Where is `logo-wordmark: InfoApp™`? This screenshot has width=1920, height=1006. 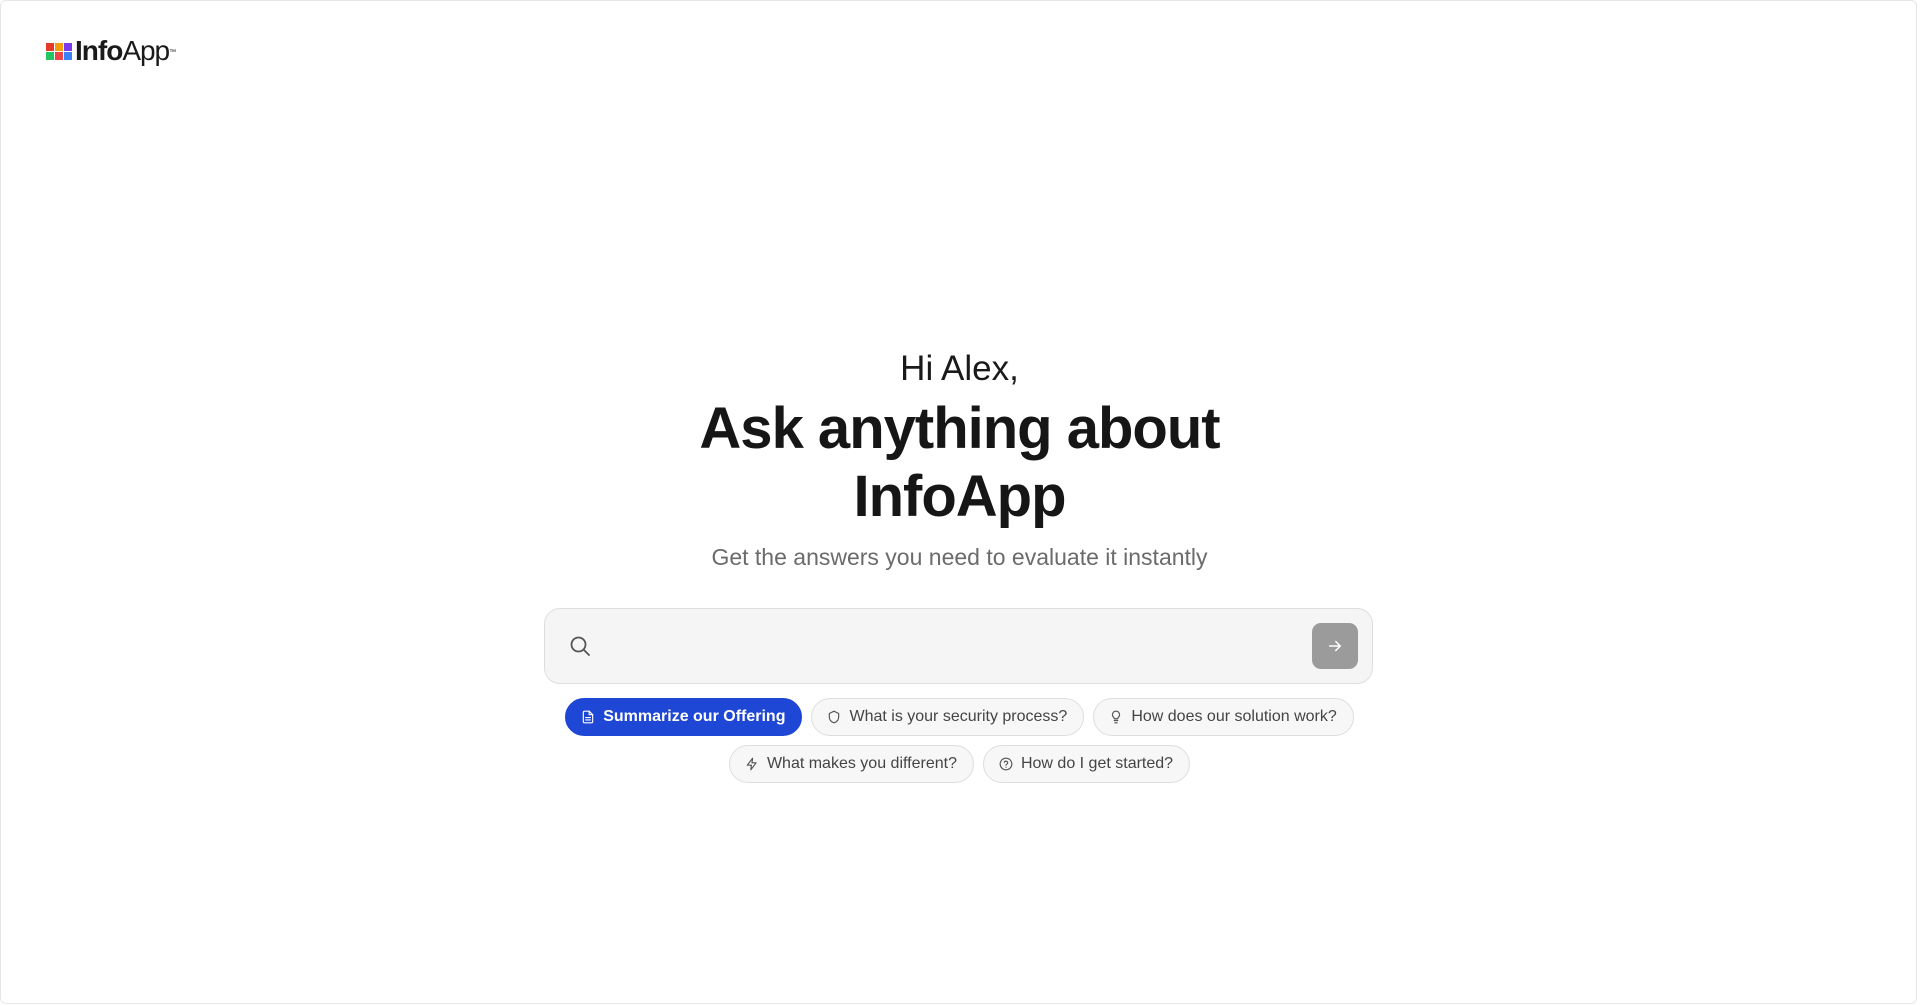 logo-wordmark: InfoApp™ is located at coordinates (125, 50).